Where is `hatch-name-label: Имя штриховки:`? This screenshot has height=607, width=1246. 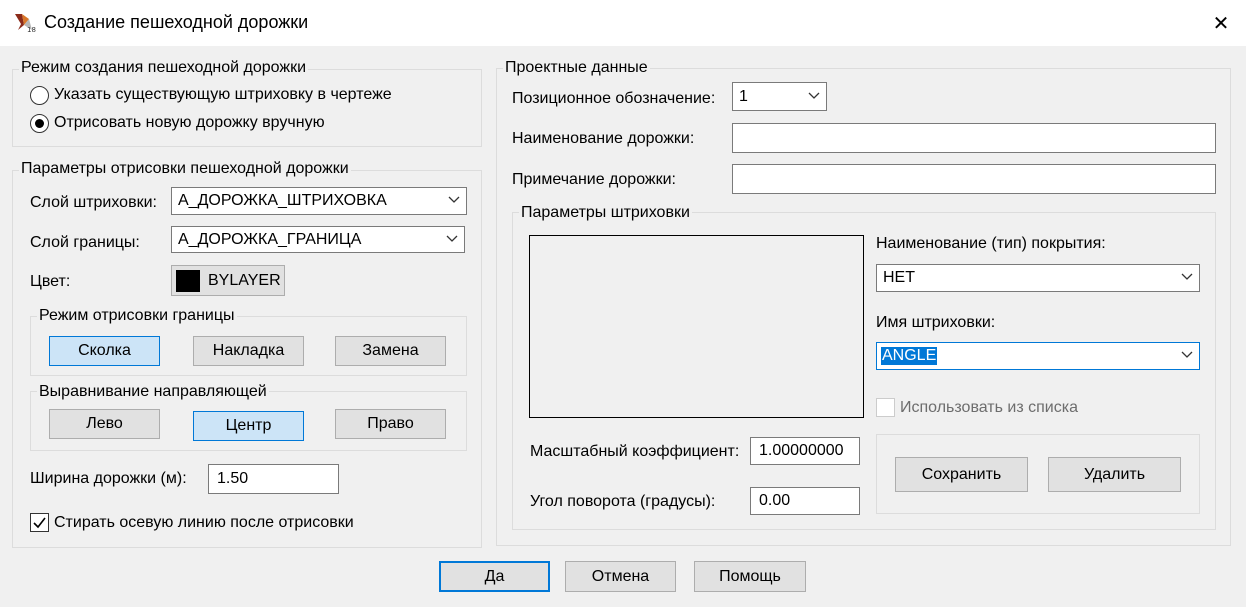
hatch-name-label: Имя штриховки: is located at coordinates (936, 322).